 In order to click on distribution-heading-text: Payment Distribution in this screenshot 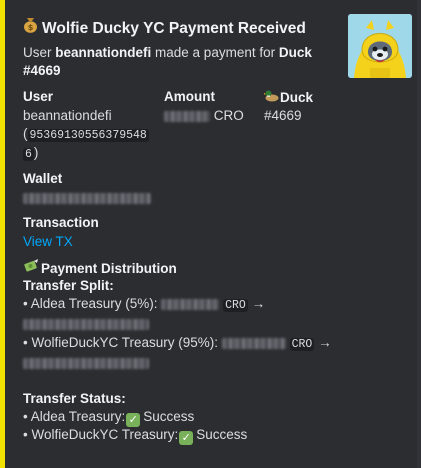, I will do `click(109, 268)`.